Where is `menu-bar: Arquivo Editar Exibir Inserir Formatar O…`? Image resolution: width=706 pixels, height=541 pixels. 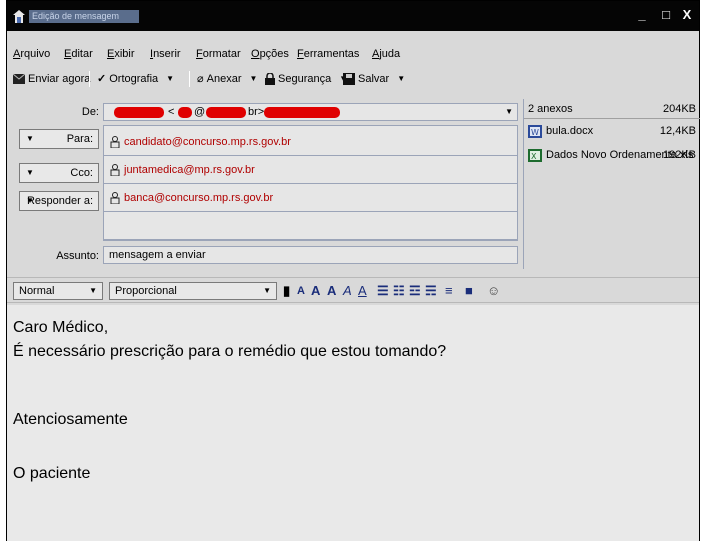 menu-bar: Arquivo Editar Exibir Inserir Formatar O… is located at coordinates (353, 55).